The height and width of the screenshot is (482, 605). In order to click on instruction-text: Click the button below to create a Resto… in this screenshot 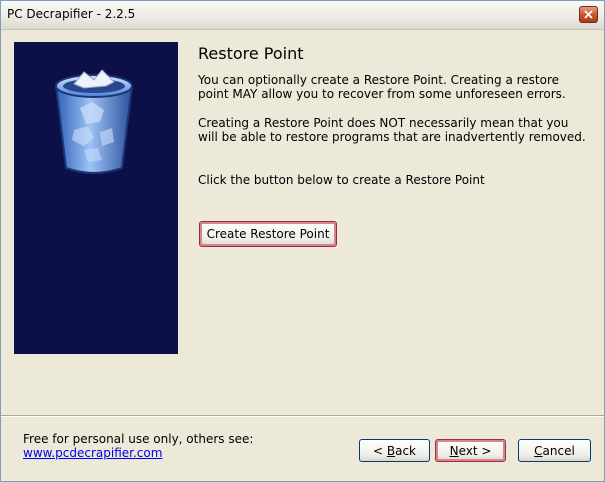, I will do `click(341, 180)`.